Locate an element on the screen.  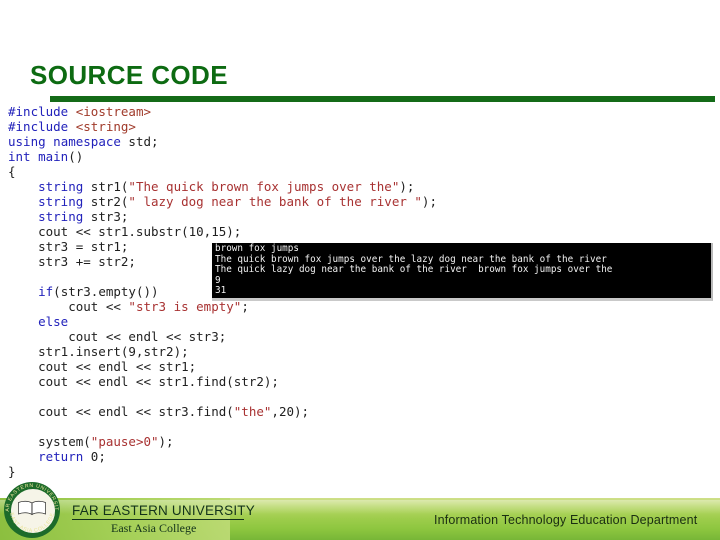
code-line: #include <iostream> is located at coordinates (80, 111).